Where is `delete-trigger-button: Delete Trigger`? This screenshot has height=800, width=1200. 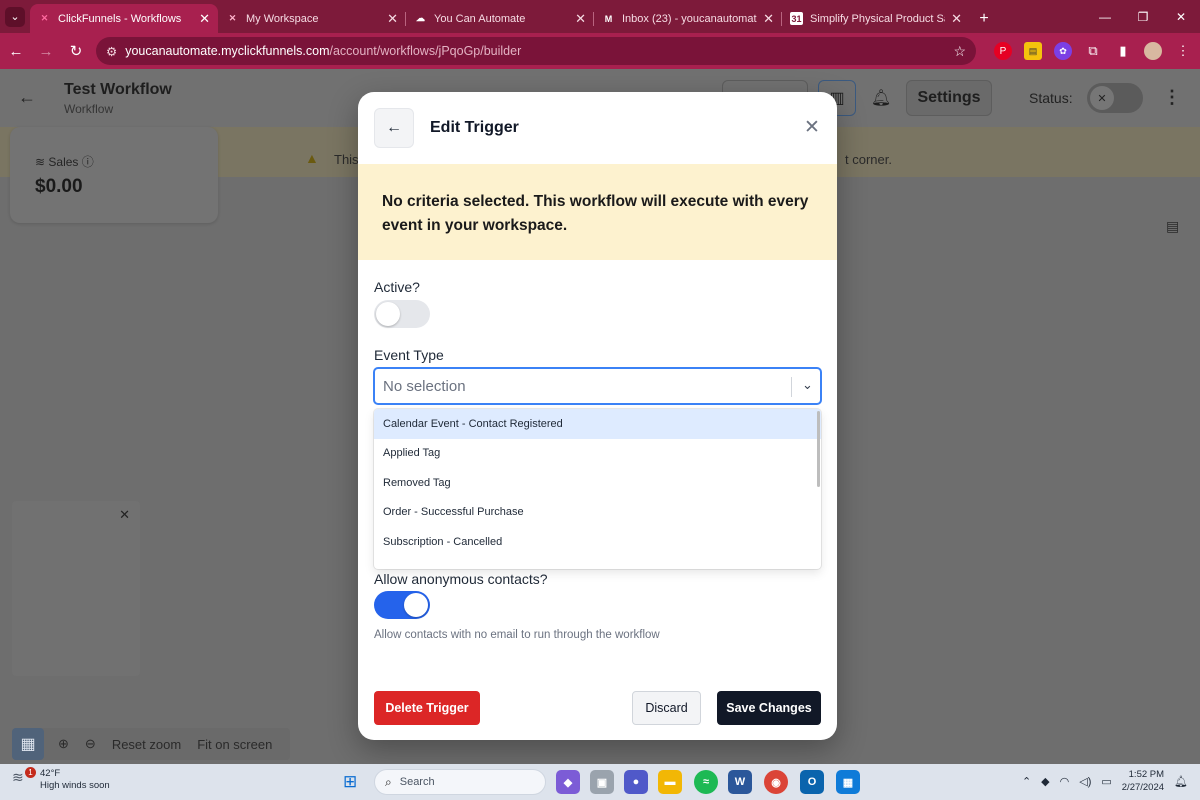
delete-trigger-button: Delete Trigger is located at coordinates (427, 708).